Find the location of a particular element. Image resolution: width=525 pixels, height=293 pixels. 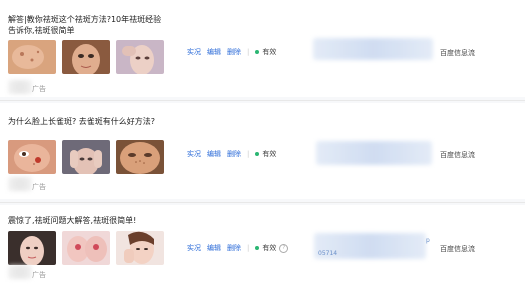

ad-title: 震惊了,祛斑问题大解答,祛斑很简单! is located at coordinates (85, 220).